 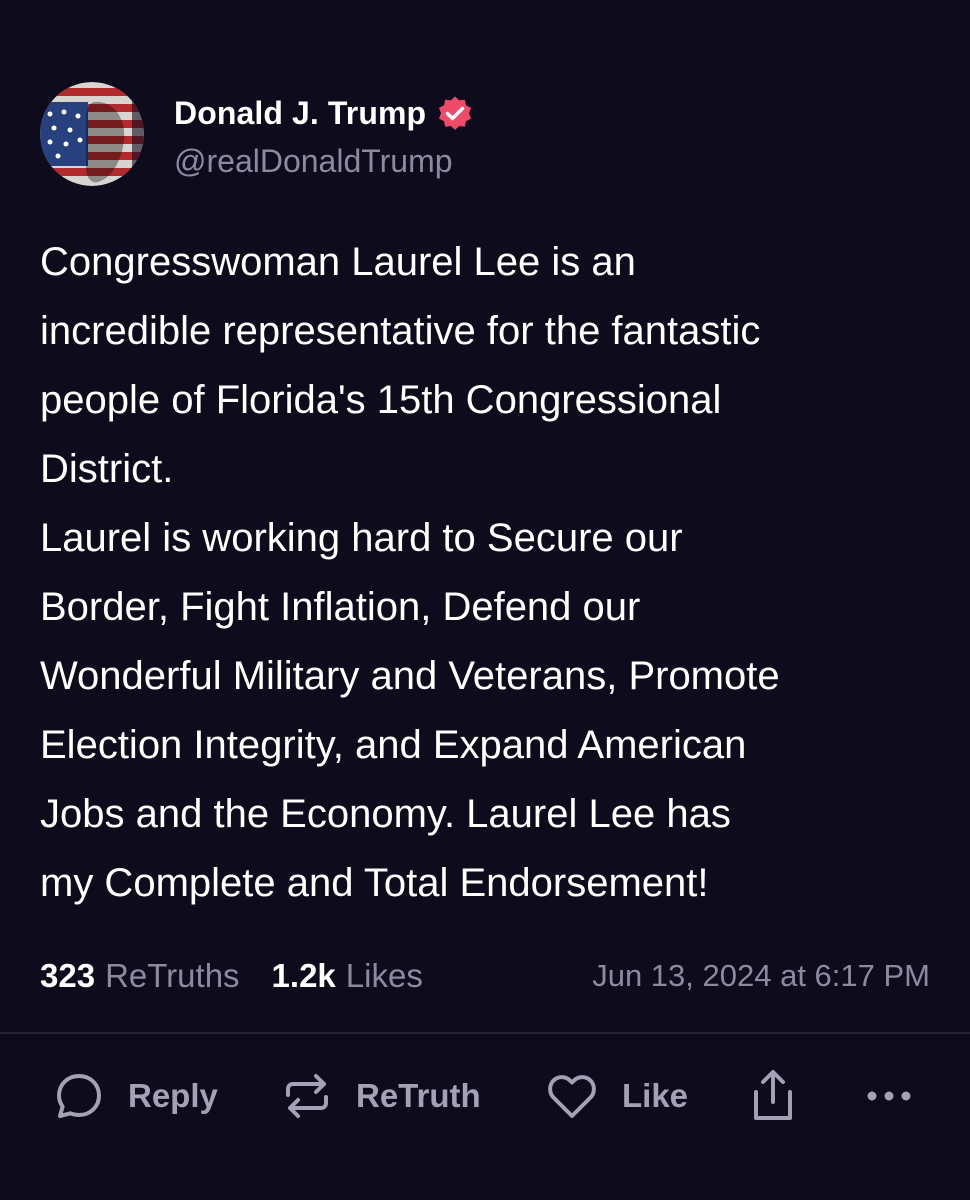 I want to click on author-display-name: Donald J. Trump, so click(x=300, y=113).